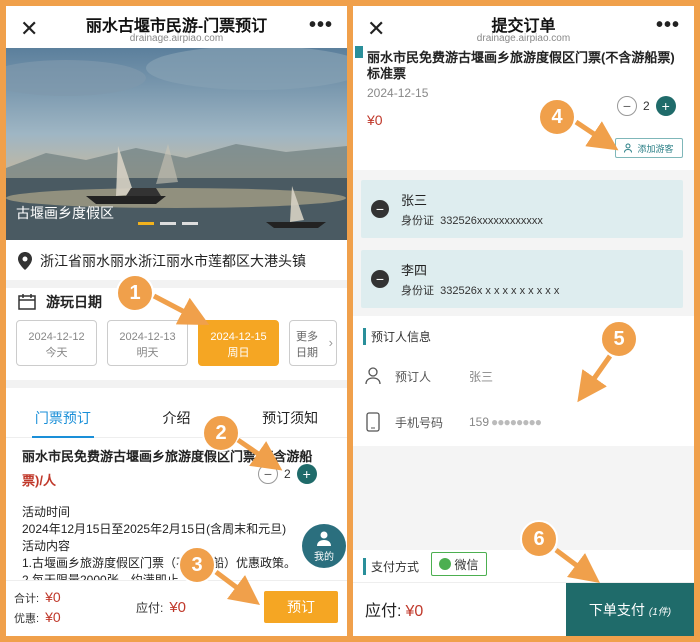 The image size is (700, 642). What do you see at coordinates (238, 343) in the screenshot?
I see `date-option-selected: 2024-12-15 周日` at bounding box center [238, 343].